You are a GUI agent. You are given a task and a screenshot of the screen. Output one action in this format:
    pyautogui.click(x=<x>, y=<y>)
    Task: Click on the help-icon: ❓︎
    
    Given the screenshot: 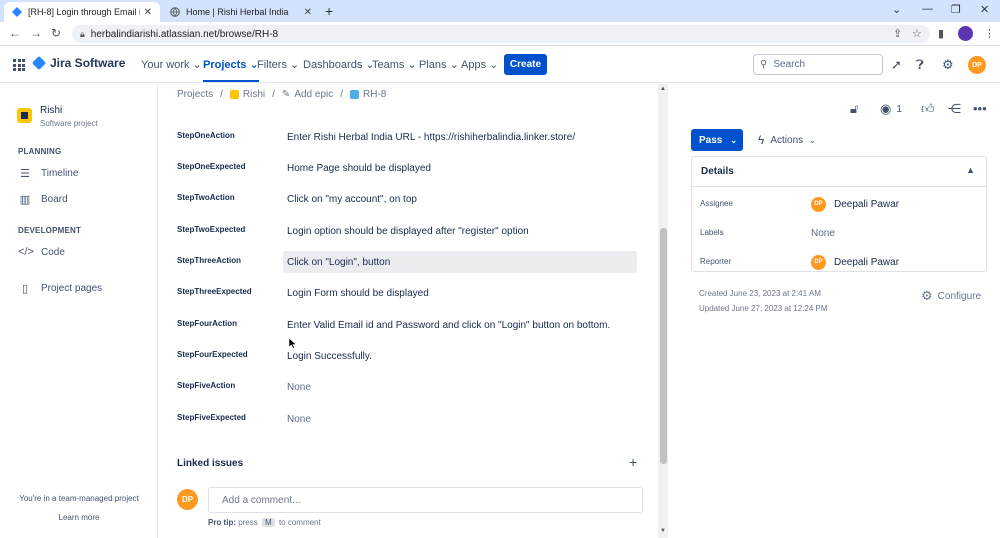 What is the action you would take?
    pyautogui.click(x=920, y=65)
    